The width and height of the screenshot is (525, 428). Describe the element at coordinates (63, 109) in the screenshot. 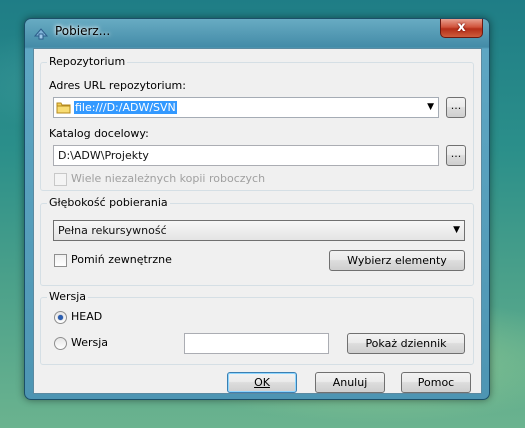

I see `folder-icon` at that location.